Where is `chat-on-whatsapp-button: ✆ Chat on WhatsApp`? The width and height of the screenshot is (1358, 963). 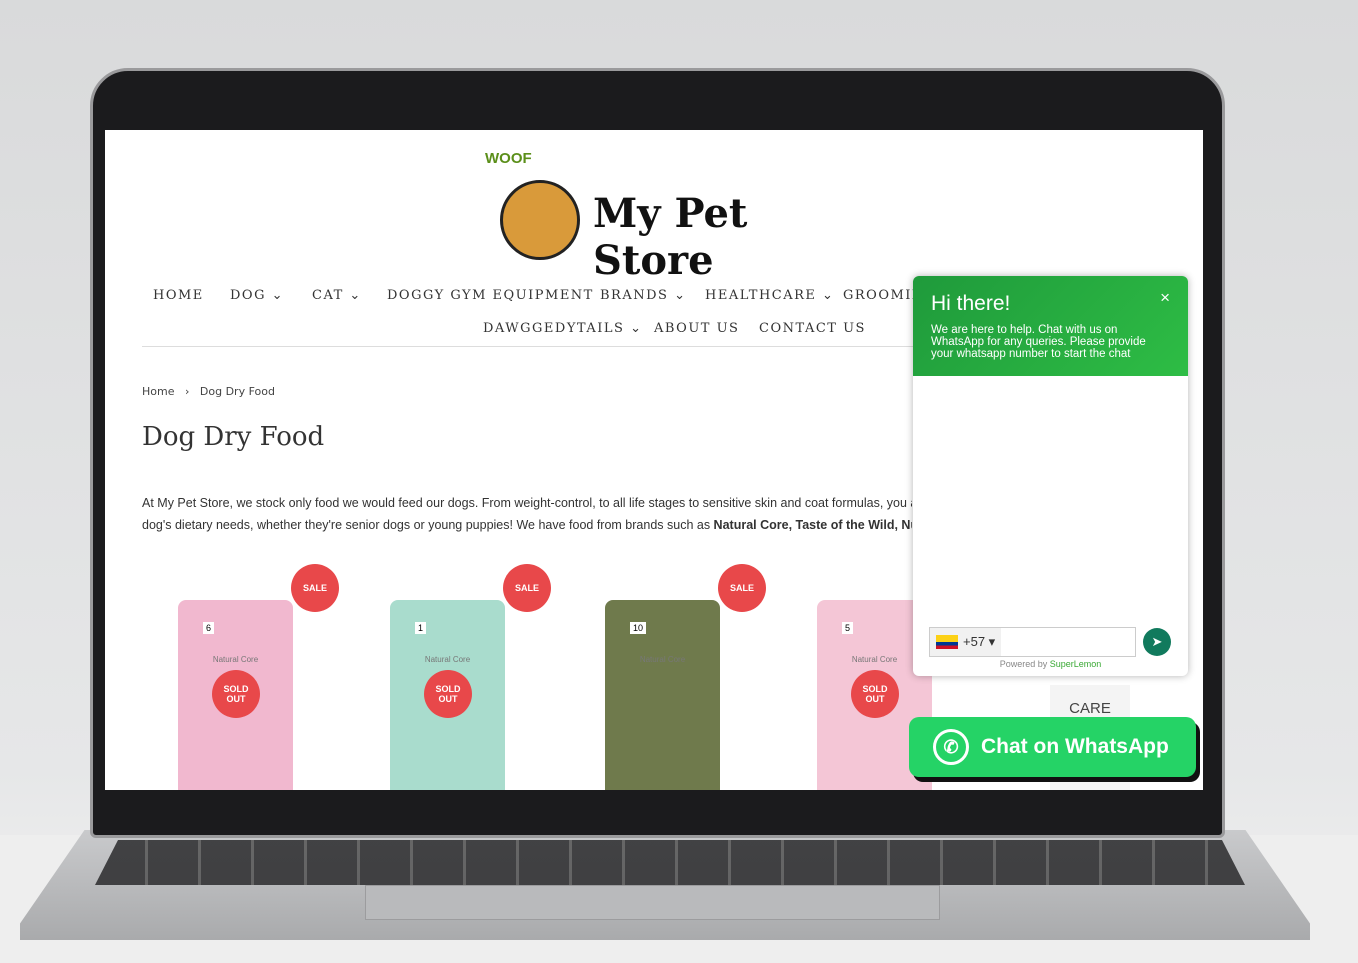
chat-on-whatsapp-button: ✆ Chat on WhatsApp is located at coordinates (1052, 747).